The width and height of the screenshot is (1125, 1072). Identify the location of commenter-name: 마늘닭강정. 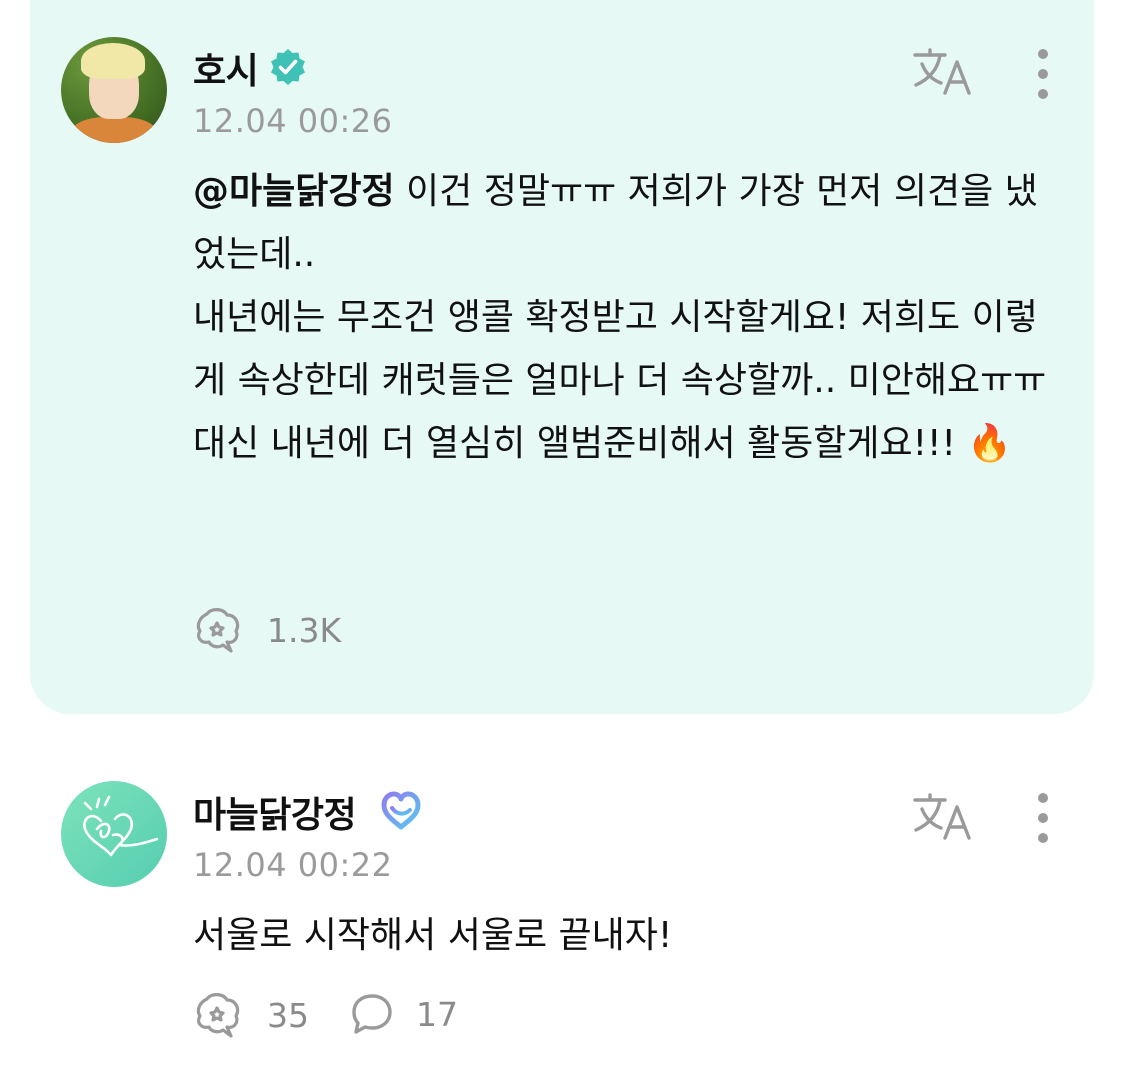
(275, 812).